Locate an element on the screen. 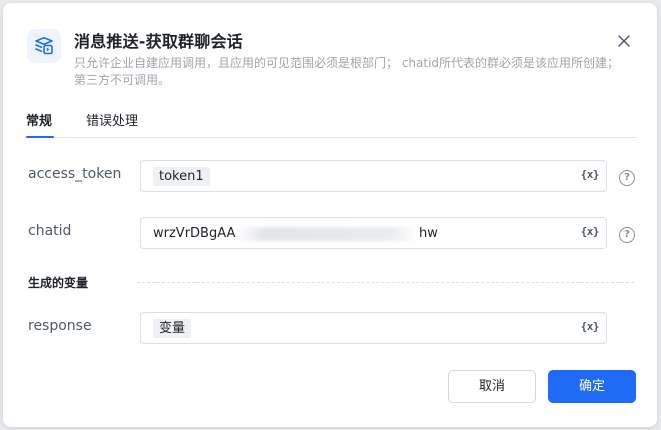 The width and height of the screenshot is (661, 430). response-label: response is located at coordinates (60, 326).